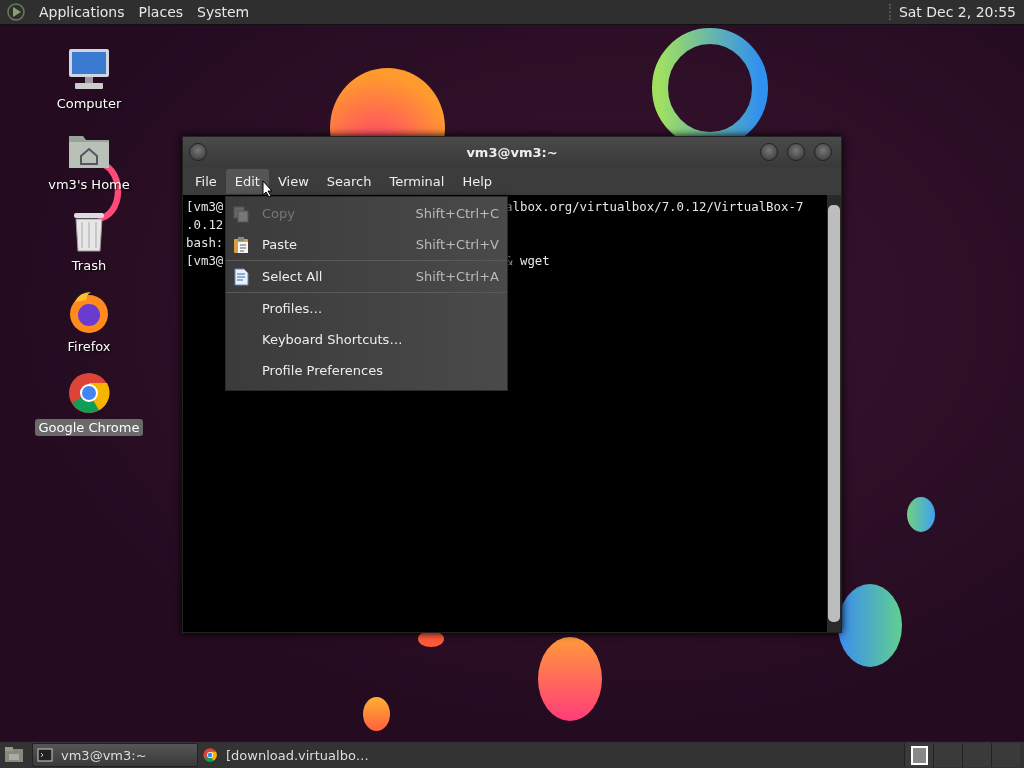 The image size is (1024, 768). Describe the element at coordinates (205, 225) in the screenshot. I see `terminal-text: .0.12` at that location.